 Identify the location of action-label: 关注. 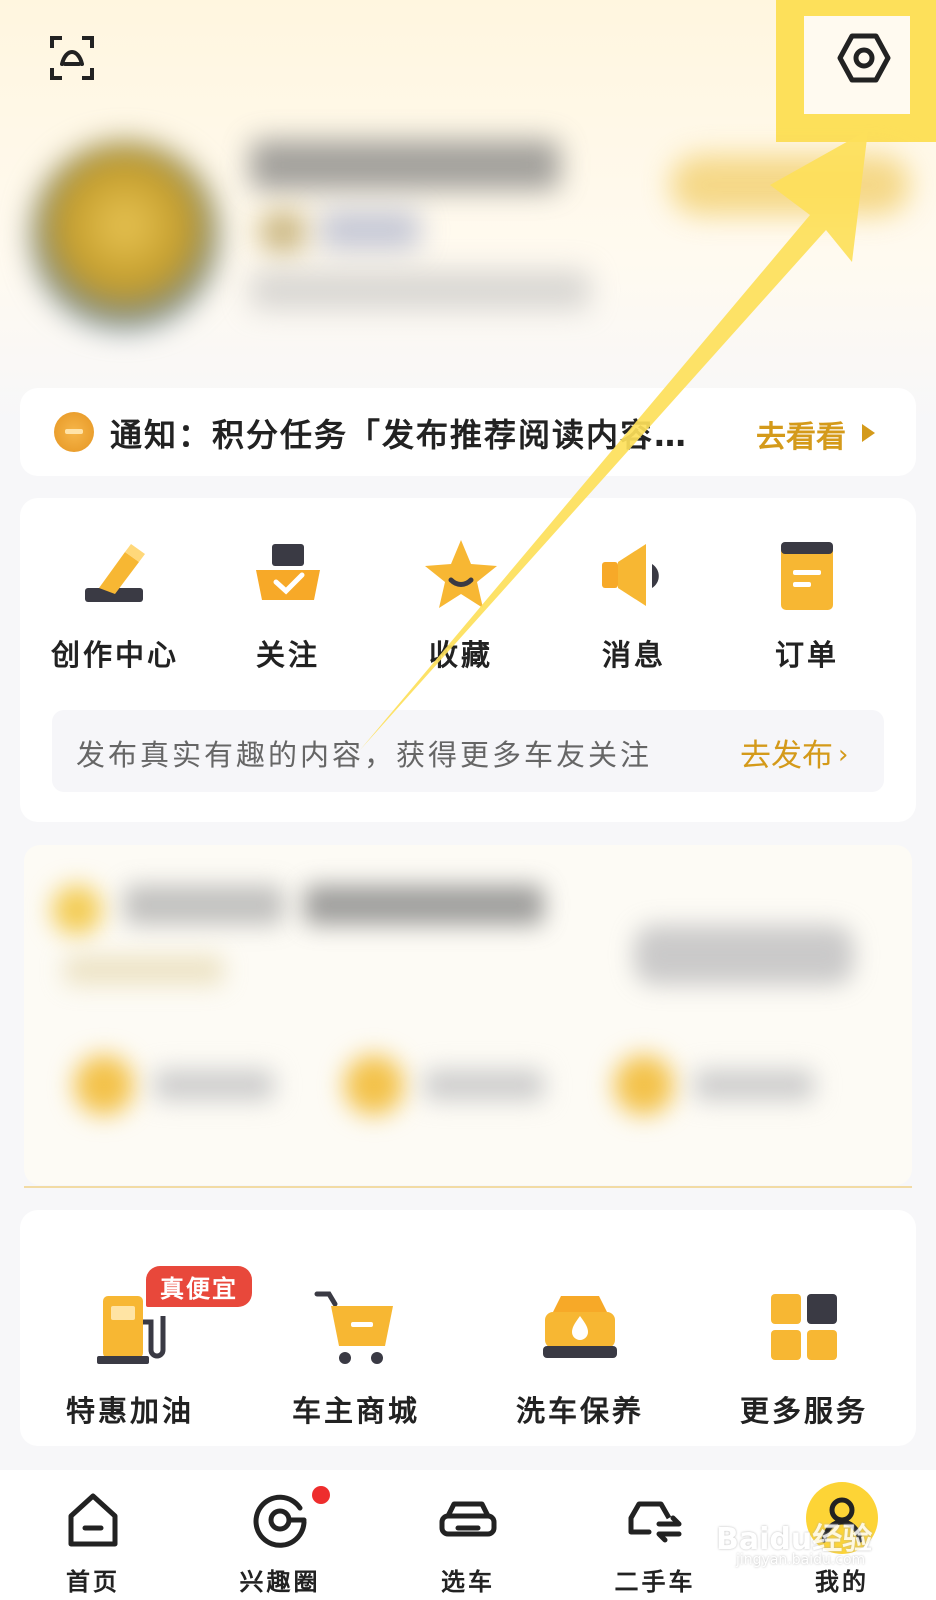
(287, 655).